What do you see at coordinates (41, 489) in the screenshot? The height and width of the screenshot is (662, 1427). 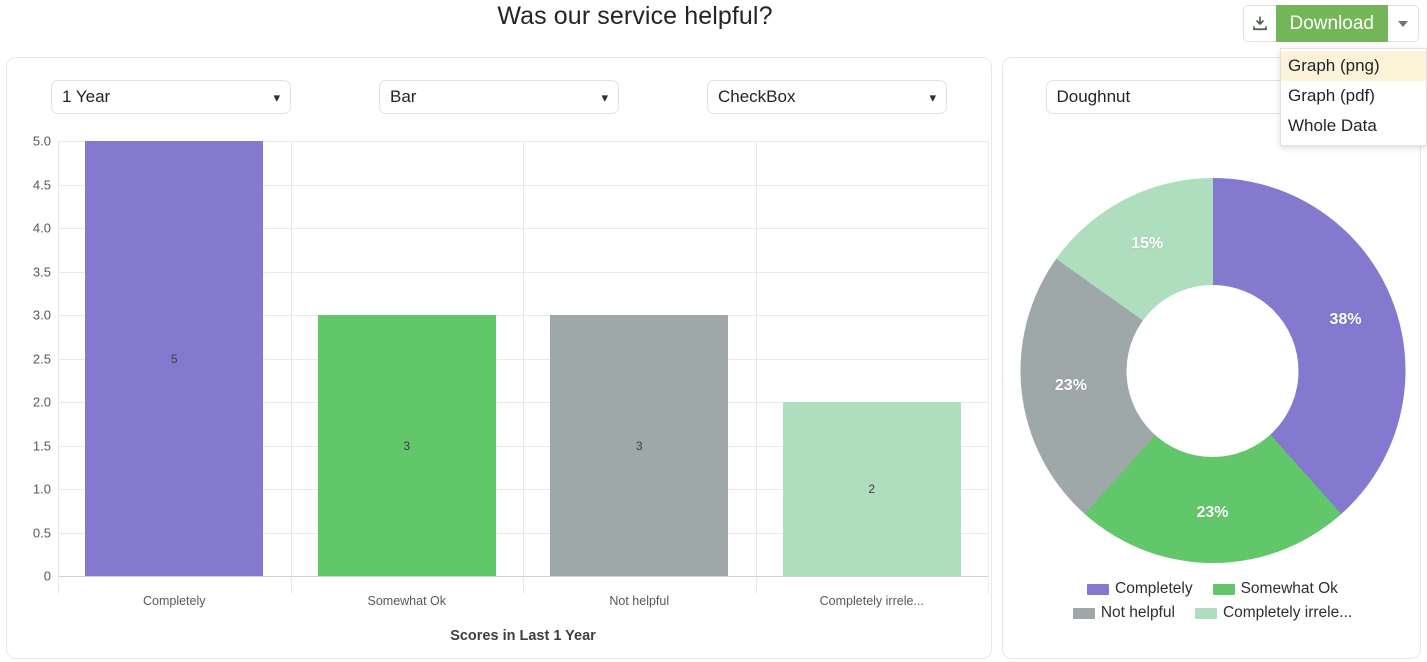 I see `bar-chart-y-tick: 1.0` at bounding box center [41, 489].